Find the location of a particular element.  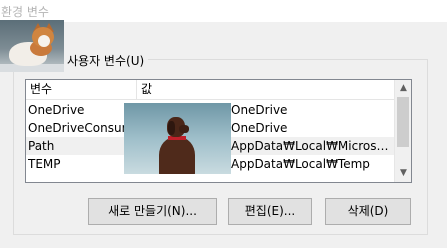

vertical-scrollbar: ▲ ▼ is located at coordinates (402, 131).